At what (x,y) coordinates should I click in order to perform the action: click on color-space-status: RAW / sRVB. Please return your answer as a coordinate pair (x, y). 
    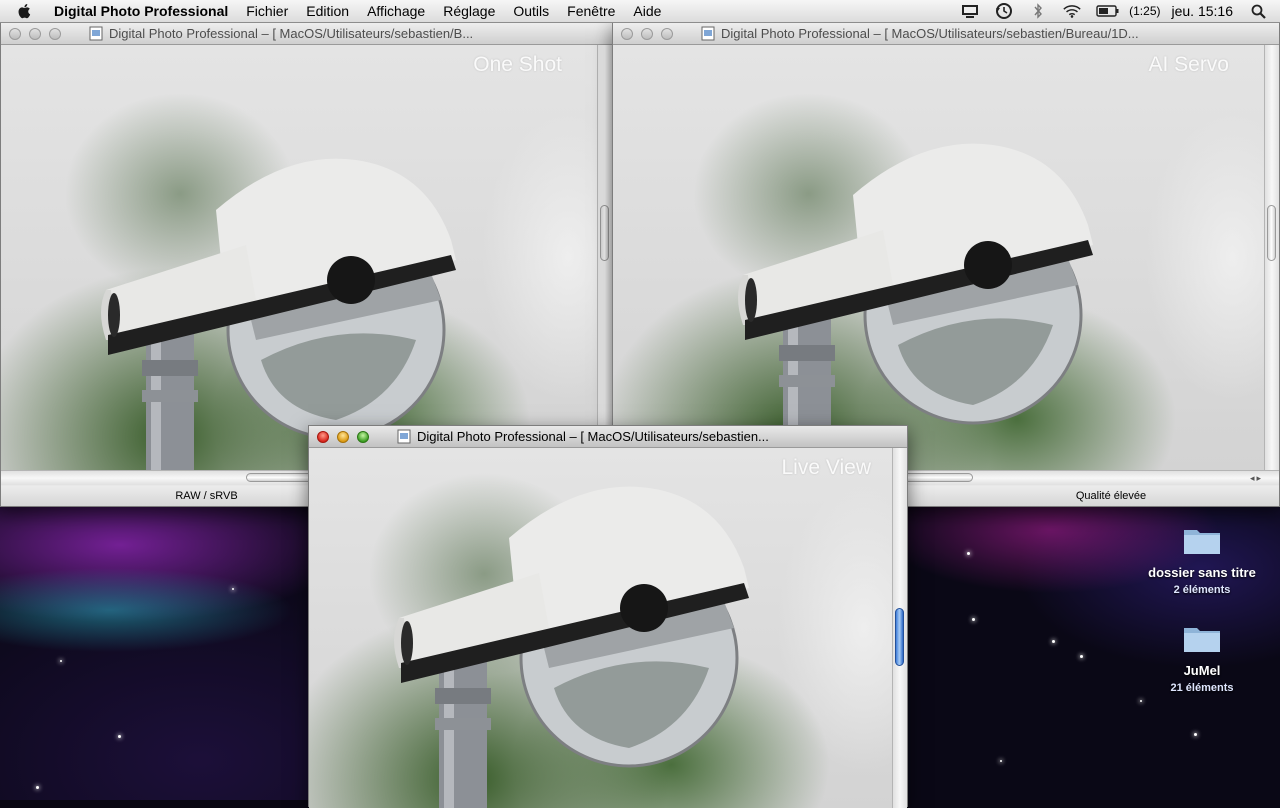
    Looking at the image, I should click on (206, 496).